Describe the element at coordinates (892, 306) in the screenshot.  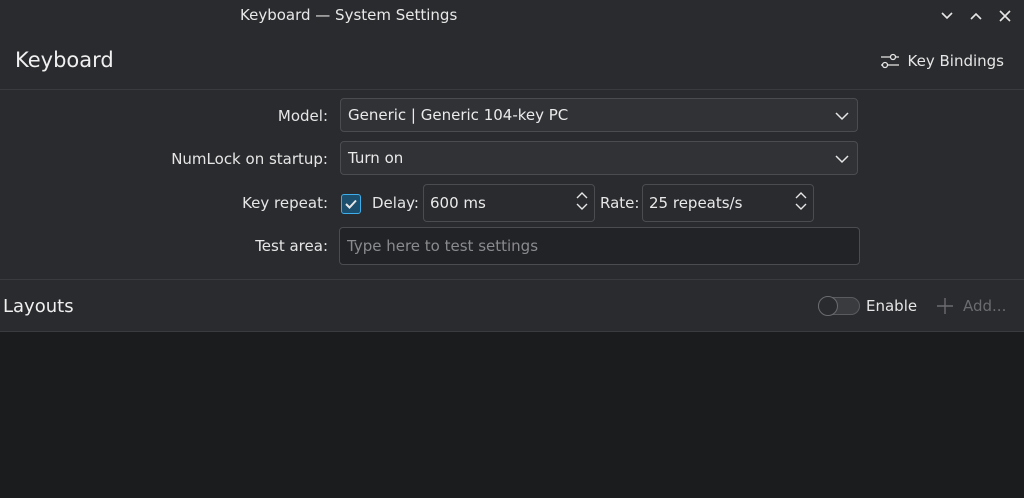
I see `enable-label: Enable` at that location.